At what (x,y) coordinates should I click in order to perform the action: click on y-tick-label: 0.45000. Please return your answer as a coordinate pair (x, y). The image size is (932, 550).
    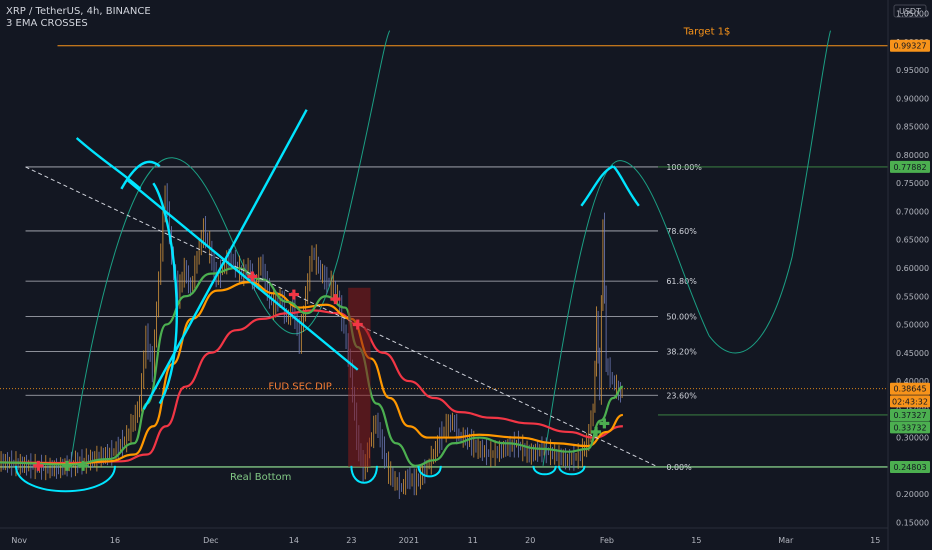
    Looking at the image, I should click on (912, 353).